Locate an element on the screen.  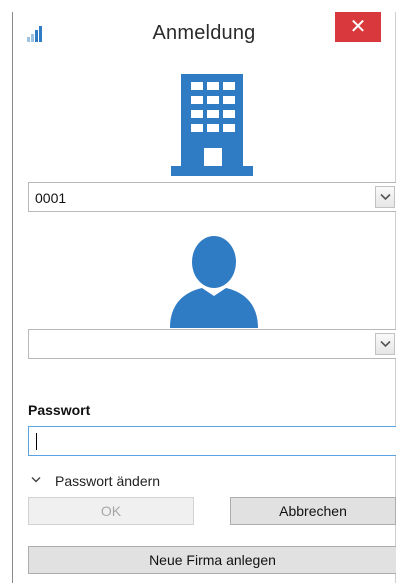
company-select: 0001 is located at coordinates (212, 197).